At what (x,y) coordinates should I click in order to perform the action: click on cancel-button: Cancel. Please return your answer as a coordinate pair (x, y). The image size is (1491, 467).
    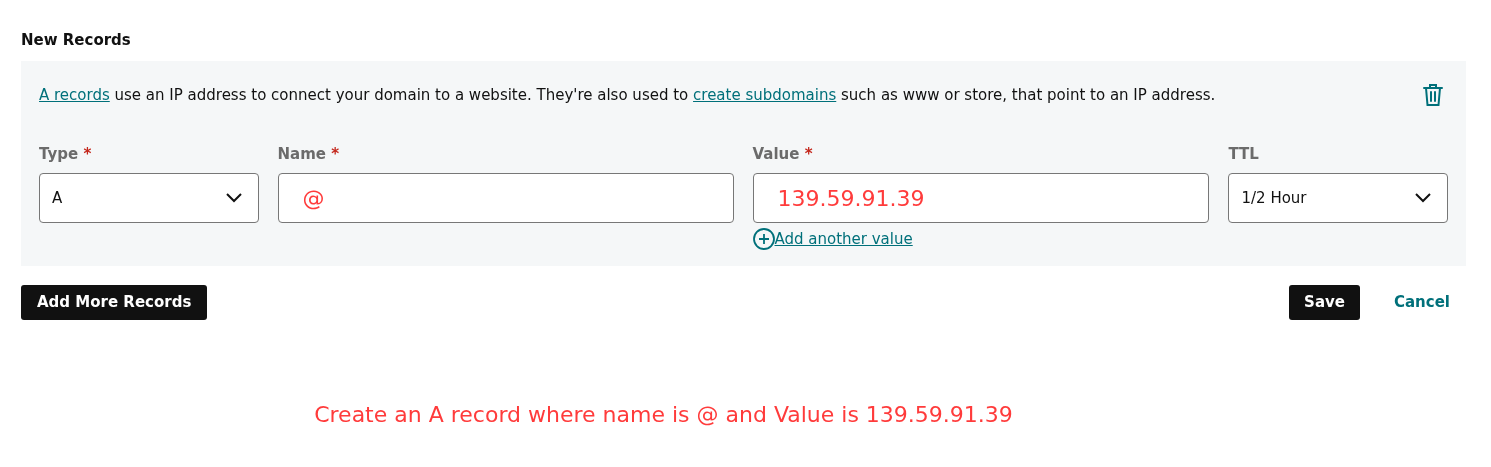
    Looking at the image, I should click on (1422, 302).